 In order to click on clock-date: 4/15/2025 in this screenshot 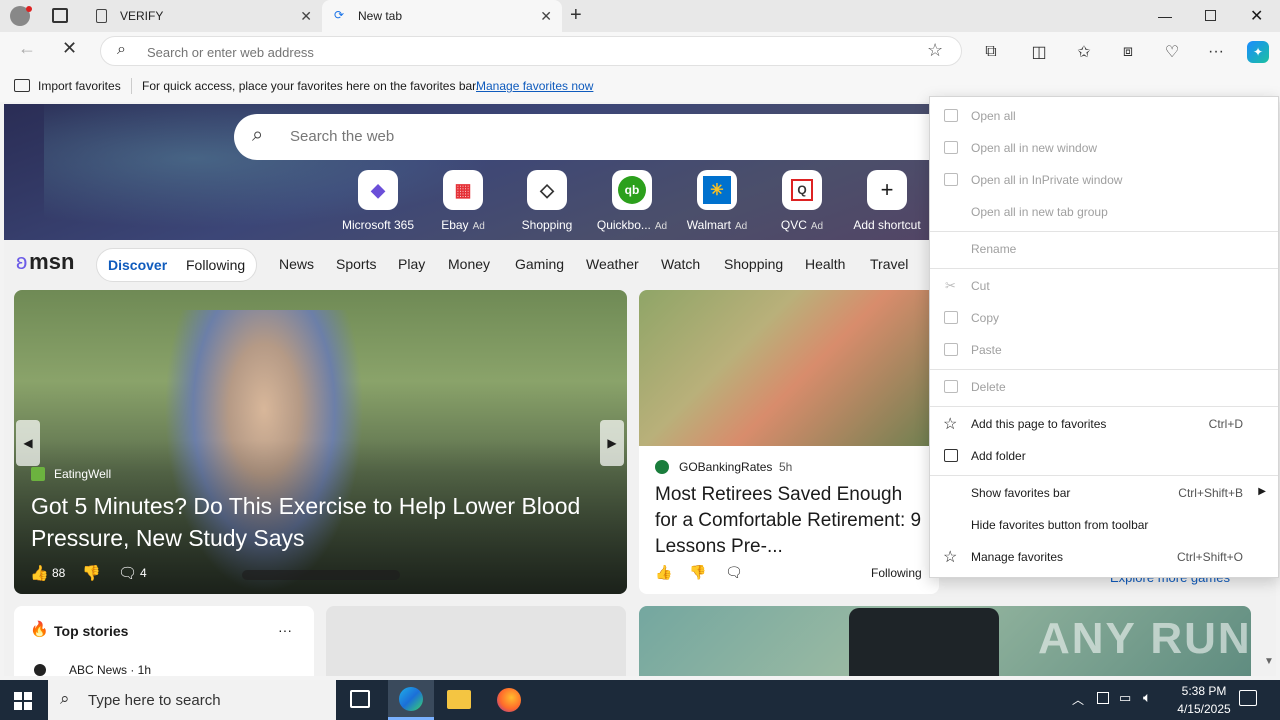, I will do `click(1204, 709)`.